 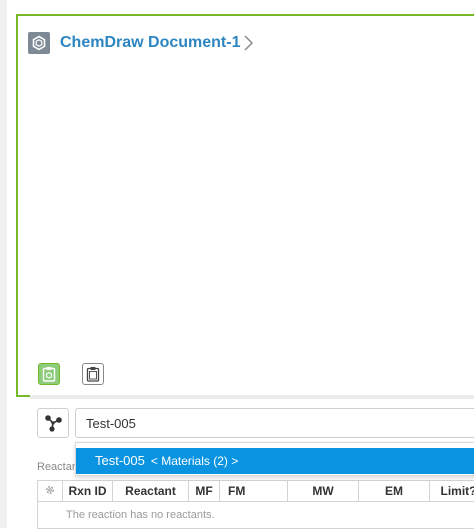 I want to click on document-title: ChemDraw Document-1, so click(x=150, y=43).